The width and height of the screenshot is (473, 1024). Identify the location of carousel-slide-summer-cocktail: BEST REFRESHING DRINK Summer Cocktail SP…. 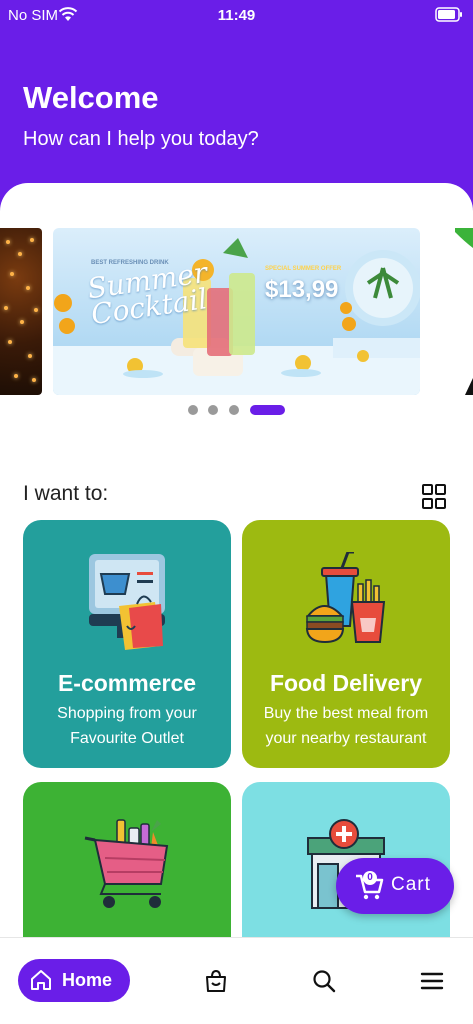
(236, 311).